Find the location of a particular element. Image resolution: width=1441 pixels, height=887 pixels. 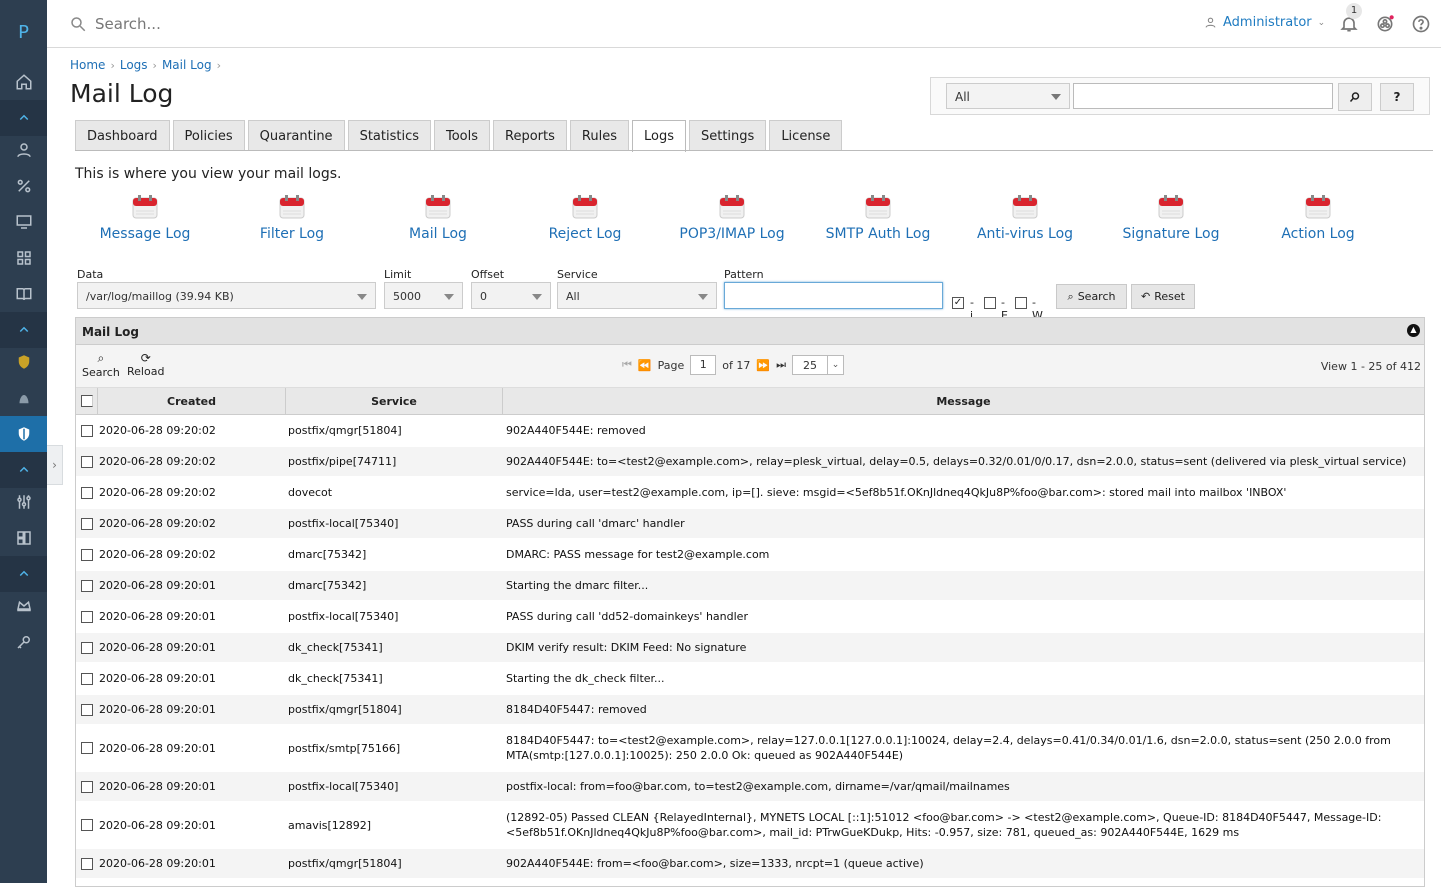

extensions-icon is located at coordinates (23, 538).